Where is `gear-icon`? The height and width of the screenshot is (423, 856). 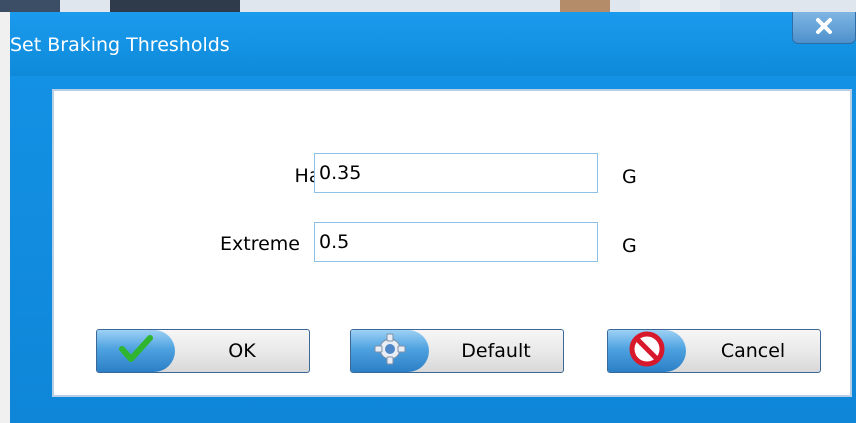
gear-icon is located at coordinates (390, 351).